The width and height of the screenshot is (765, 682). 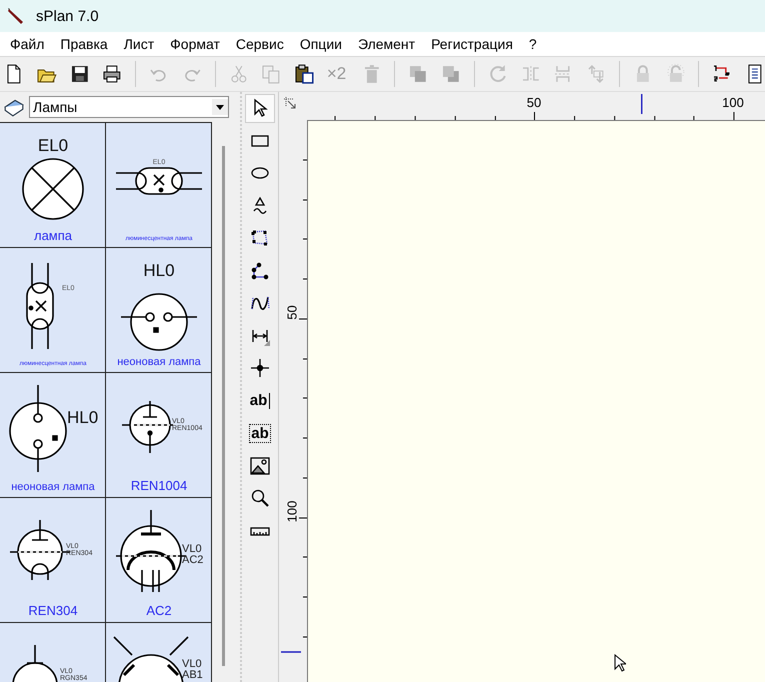 I want to click on image-tool-icon, so click(x=260, y=466).